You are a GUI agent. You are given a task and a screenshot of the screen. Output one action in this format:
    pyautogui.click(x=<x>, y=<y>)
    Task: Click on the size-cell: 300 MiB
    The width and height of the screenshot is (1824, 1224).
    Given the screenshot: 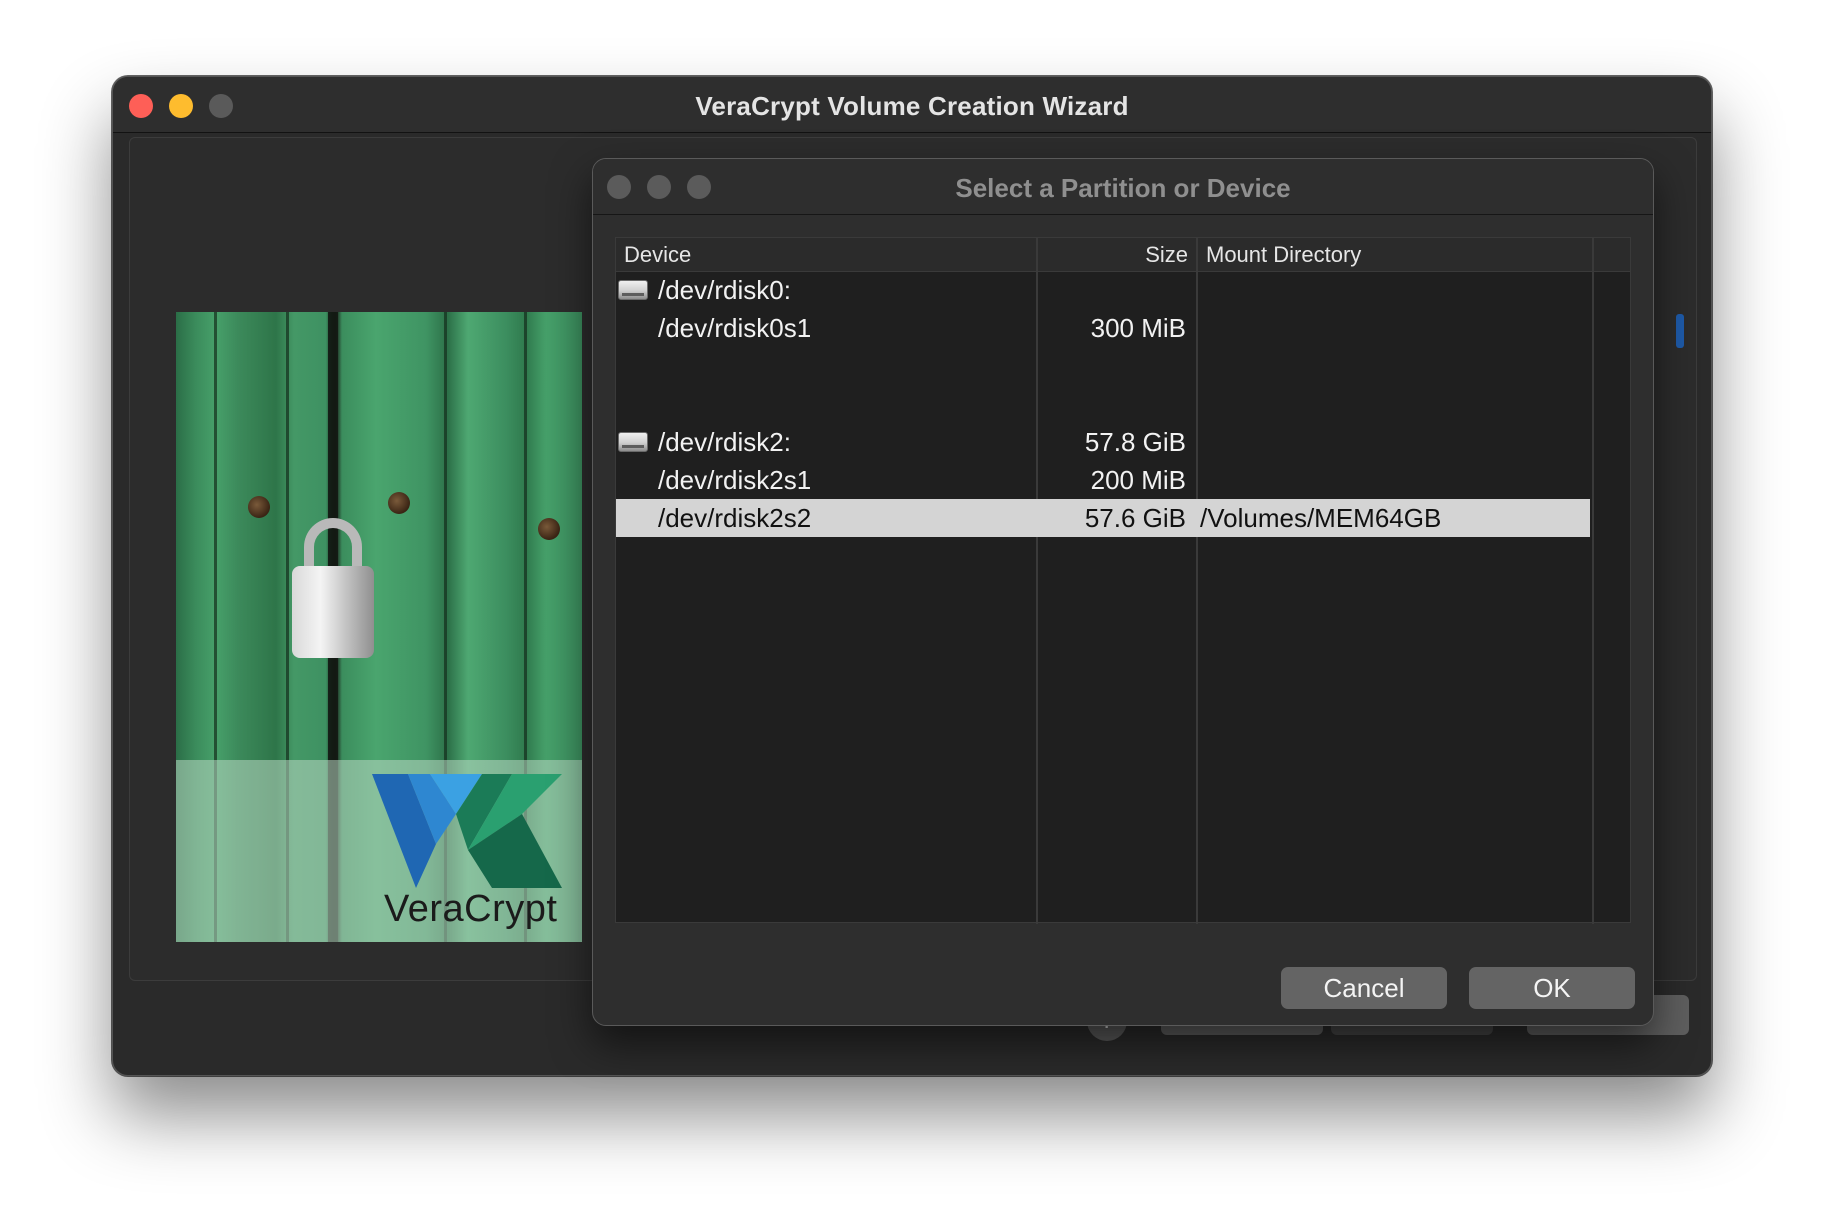 What is the action you would take?
    pyautogui.click(x=1138, y=328)
    